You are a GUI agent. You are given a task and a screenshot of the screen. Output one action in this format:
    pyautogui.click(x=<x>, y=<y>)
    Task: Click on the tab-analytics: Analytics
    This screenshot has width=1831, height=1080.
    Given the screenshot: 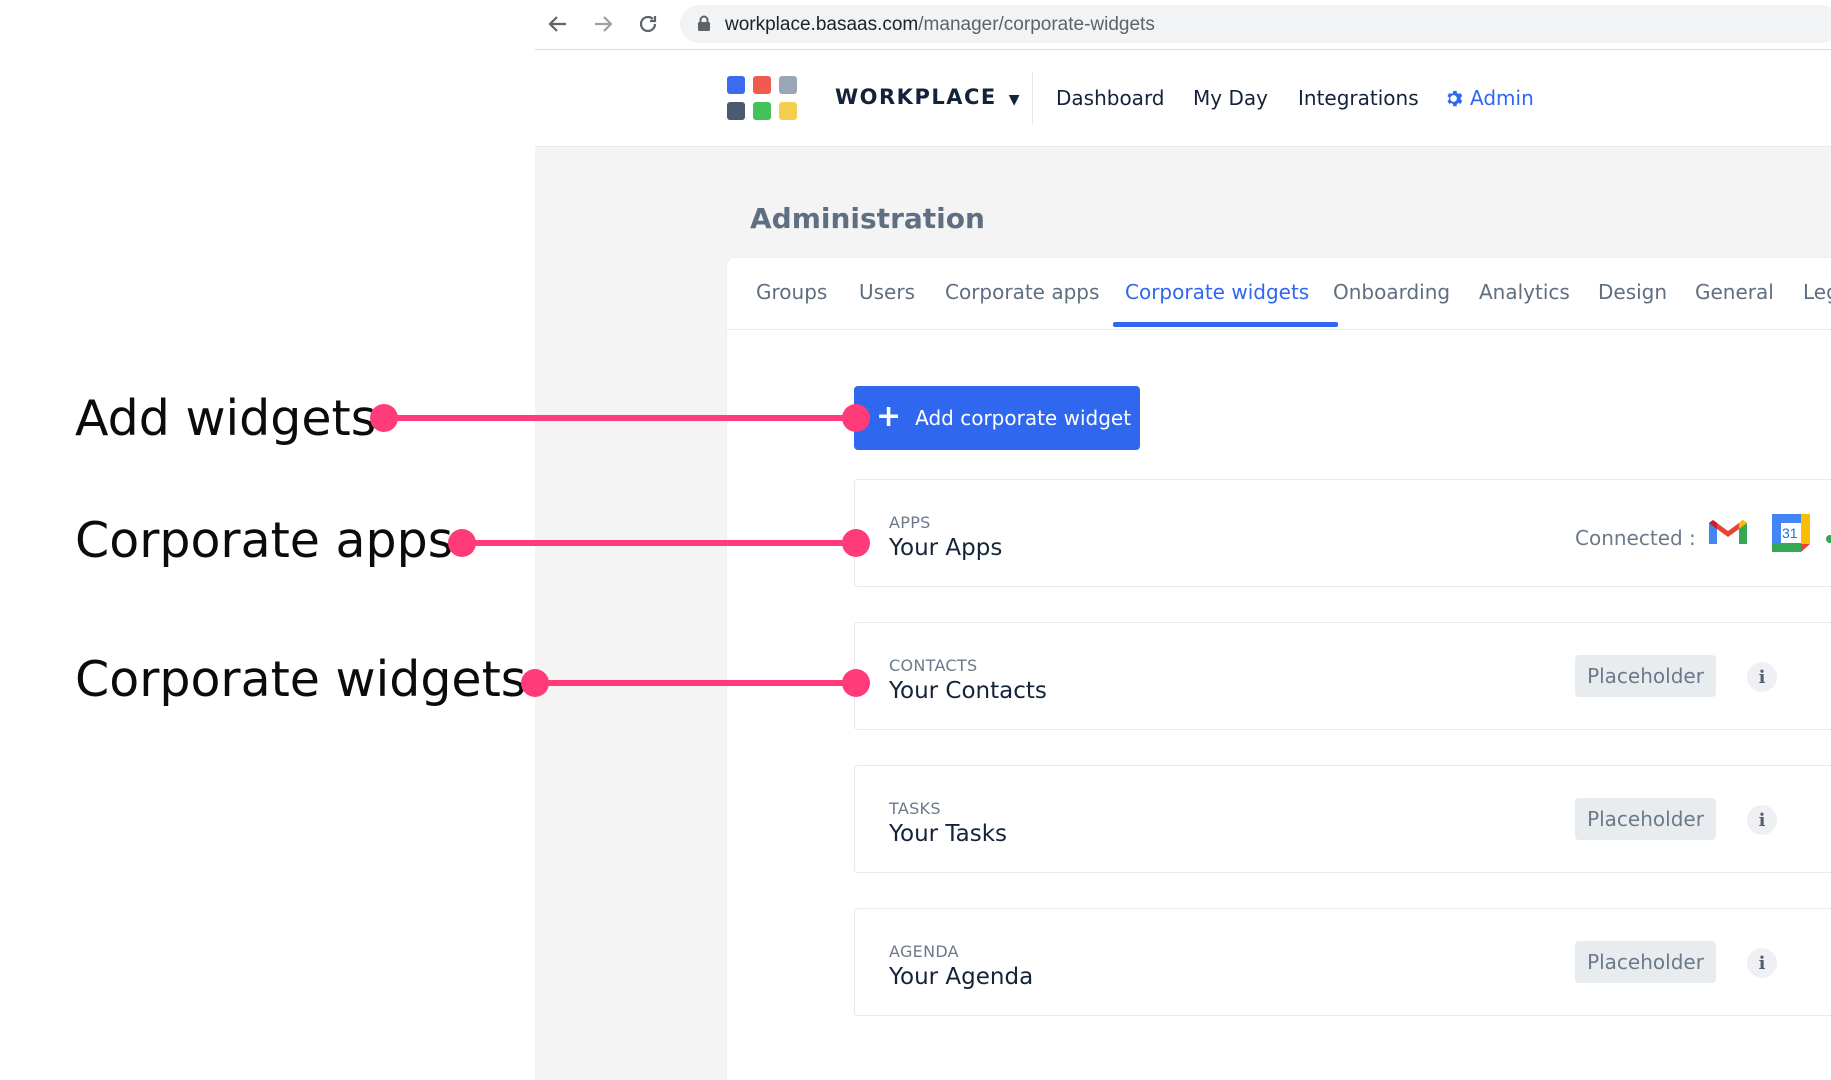 What is the action you would take?
    pyautogui.click(x=1524, y=292)
    